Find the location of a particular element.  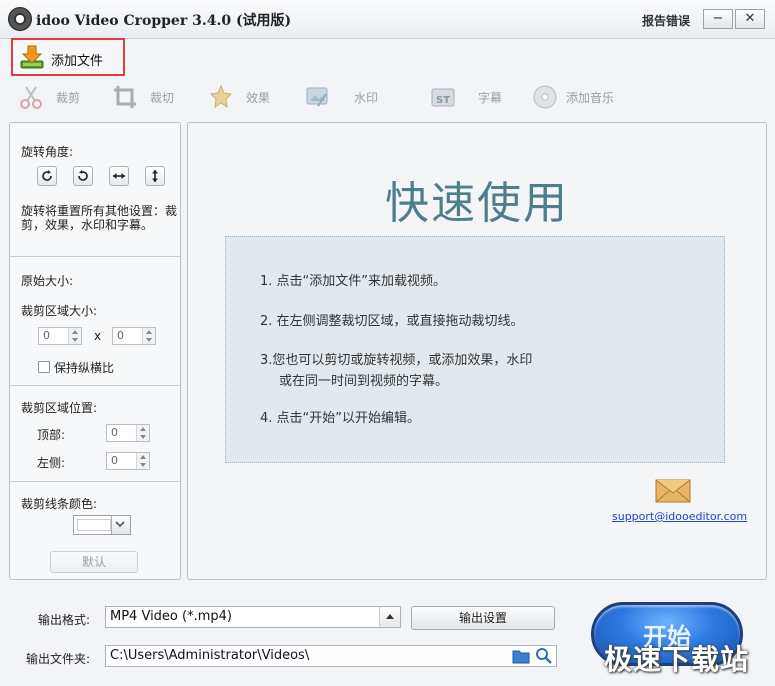

window-title: idoo Video Cropper 3.4.0 (试用版) is located at coordinates (164, 21).